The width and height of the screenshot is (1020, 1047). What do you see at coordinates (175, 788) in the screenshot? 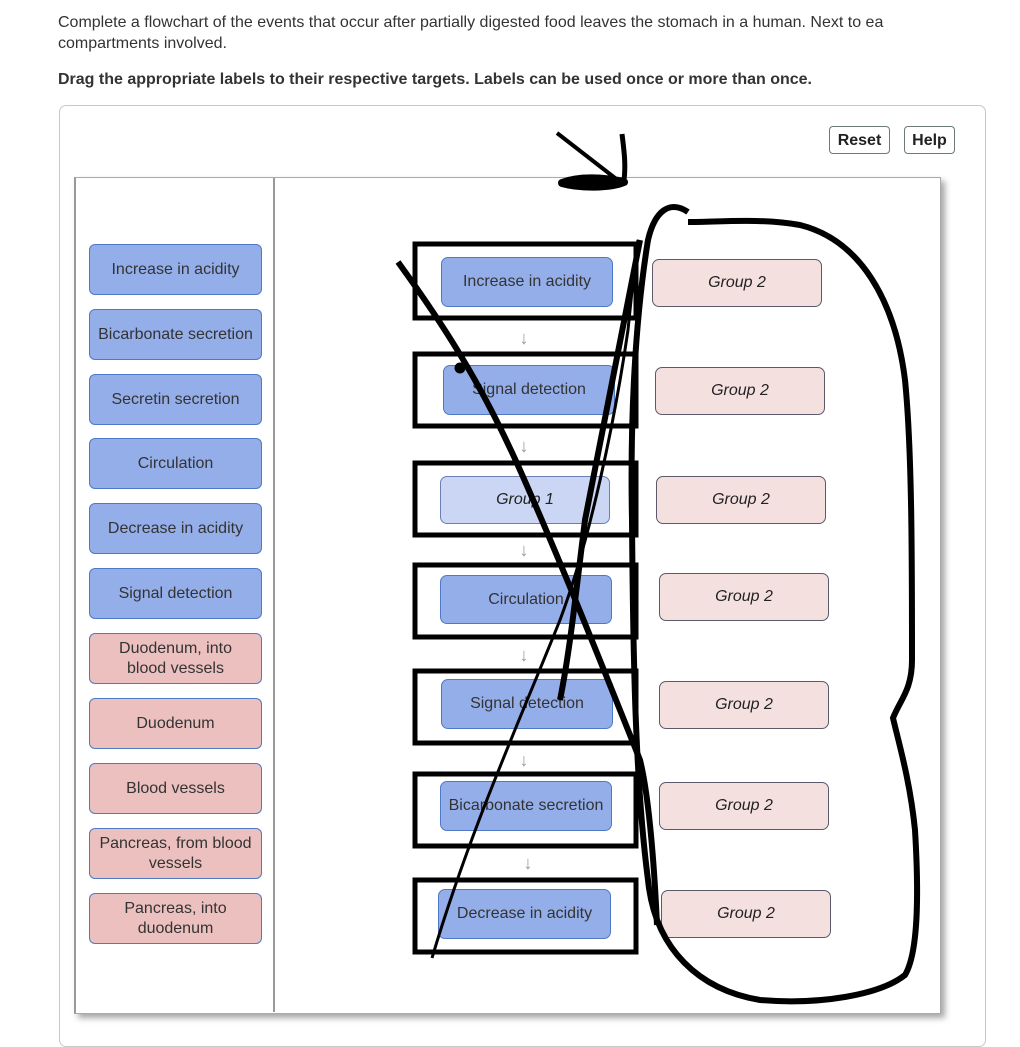
I see `label-blood-vessels: Blood vessels` at bounding box center [175, 788].